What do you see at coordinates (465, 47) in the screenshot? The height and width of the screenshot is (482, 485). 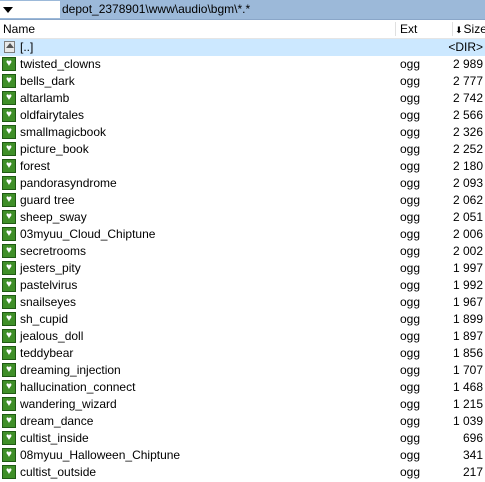 I see `dir-tag: <DIR>` at bounding box center [465, 47].